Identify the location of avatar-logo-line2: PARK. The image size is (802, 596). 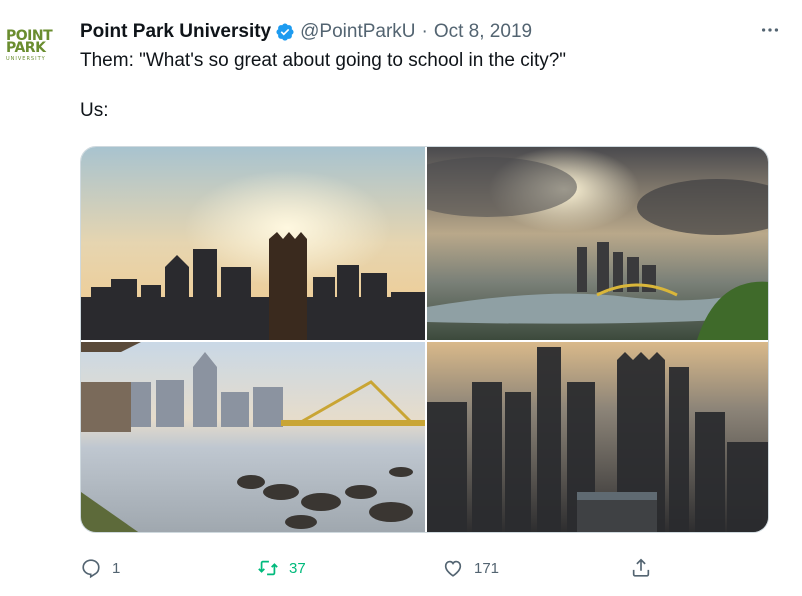
(26, 48).